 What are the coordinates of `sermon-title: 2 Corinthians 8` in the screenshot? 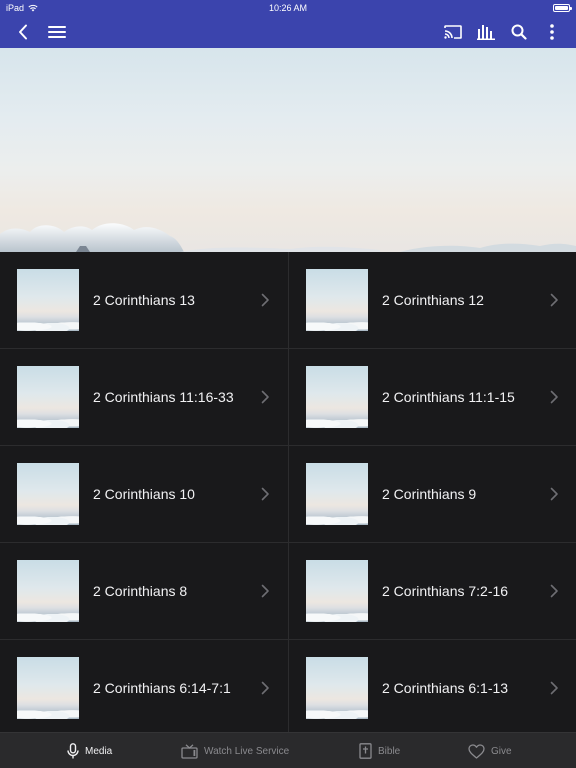 It's located at (140, 591).